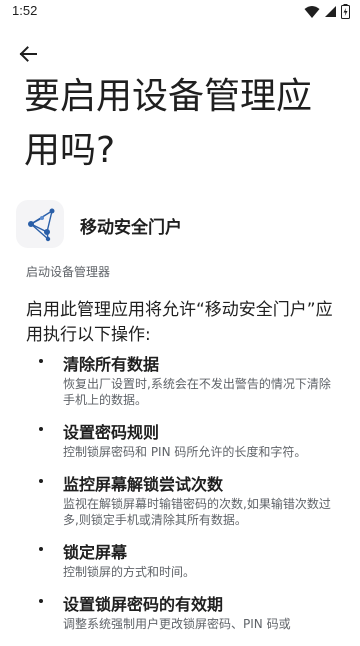 This screenshot has width=360, height=646. I want to click on list-item: 设置锁屏密码的有效期 调整系统强制用户更改锁屏密码、PIN 码或, so click(180, 613).